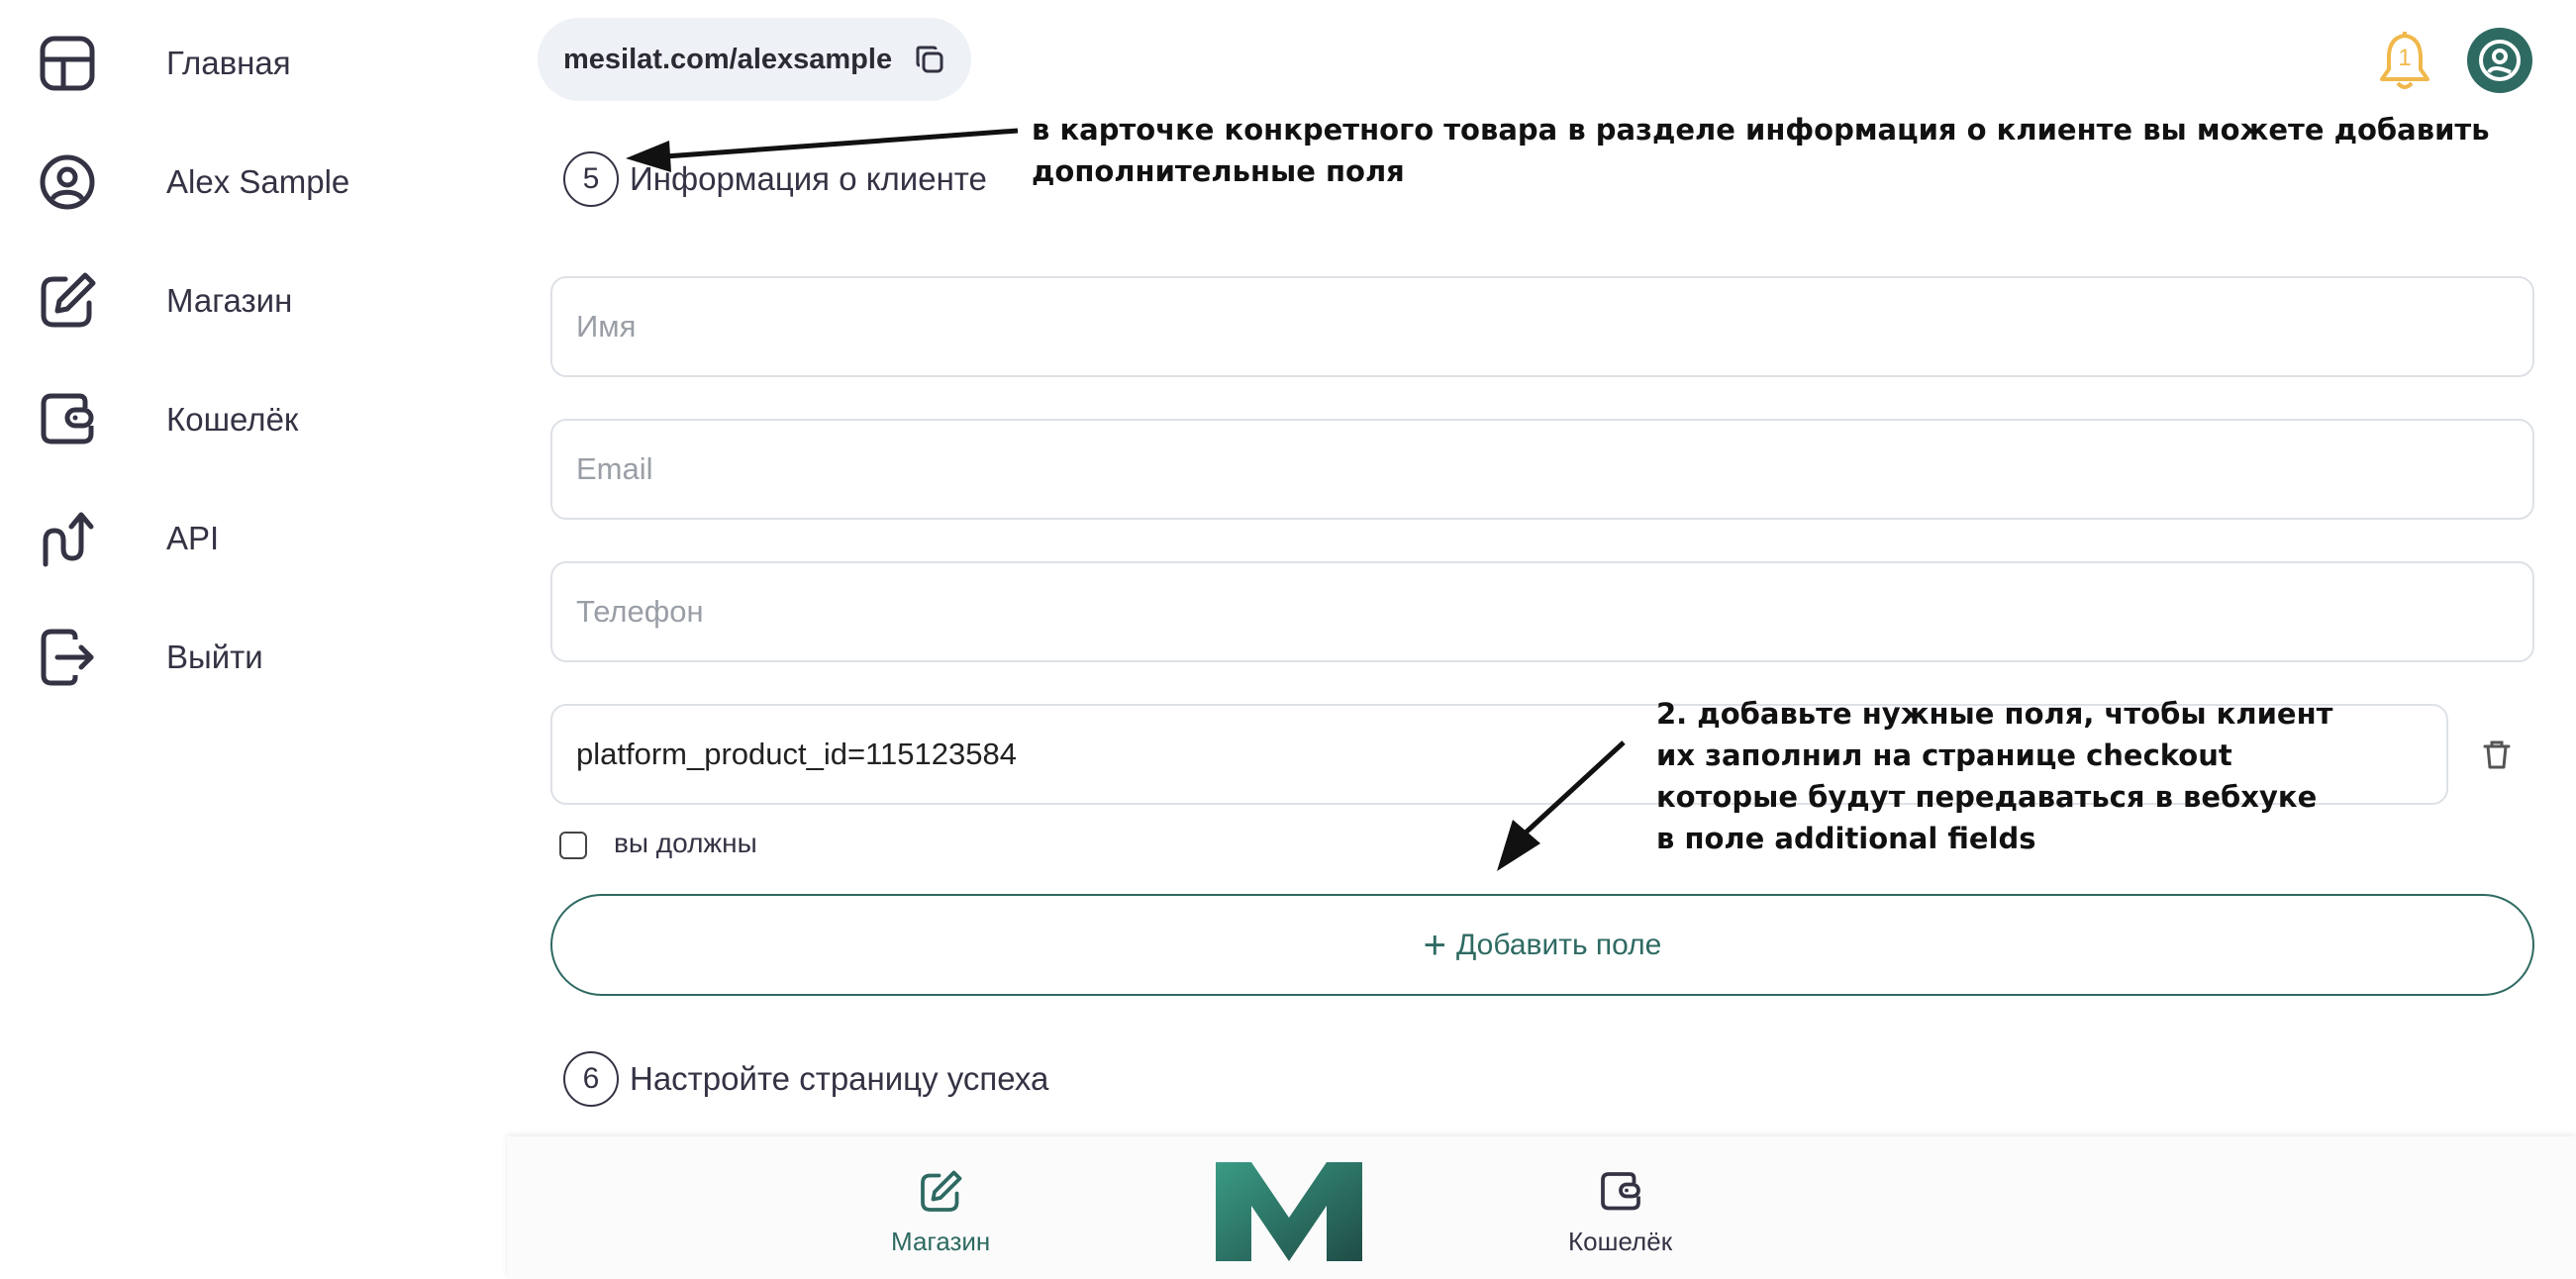 The width and height of the screenshot is (2576, 1279). I want to click on profile-url-pill: mesilat.com/alexsample, so click(754, 59).